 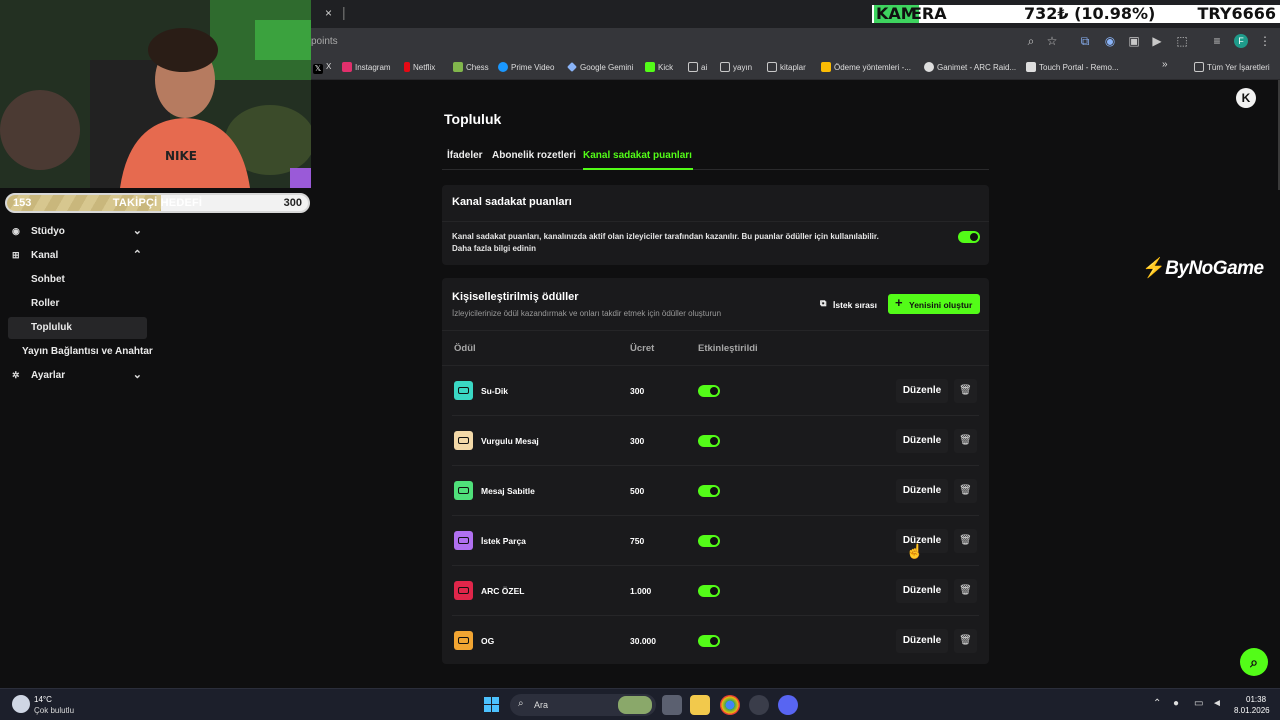 What do you see at coordinates (1031, 41) in the screenshot?
I see `zoom-icon: ⌕` at bounding box center [1031, 41].